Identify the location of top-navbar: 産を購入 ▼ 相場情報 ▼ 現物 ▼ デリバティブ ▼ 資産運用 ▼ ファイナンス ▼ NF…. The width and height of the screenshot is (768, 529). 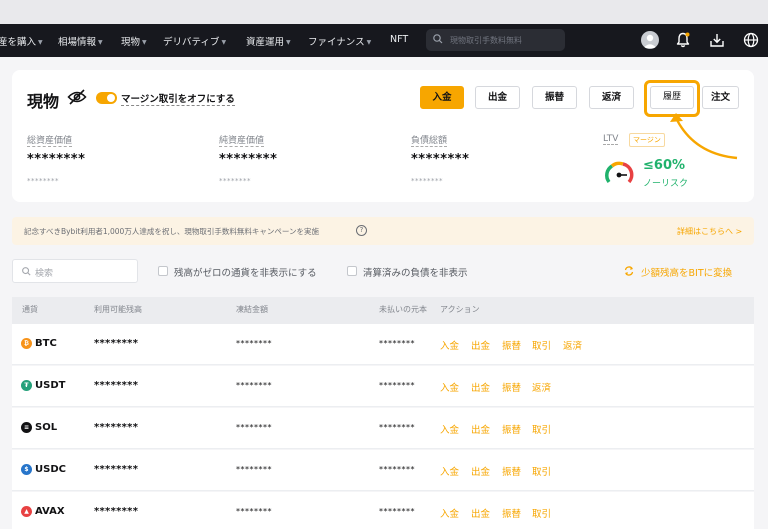
(384, 40).